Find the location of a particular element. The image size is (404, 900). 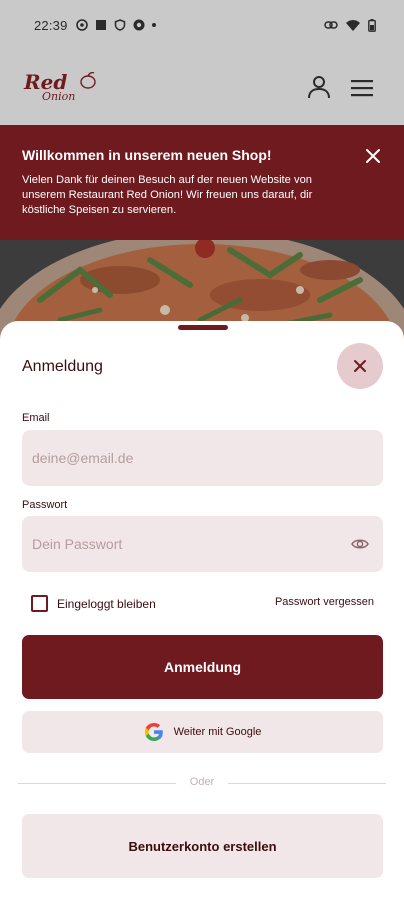

or-divider: Oder is located at coordinates (202, 782).